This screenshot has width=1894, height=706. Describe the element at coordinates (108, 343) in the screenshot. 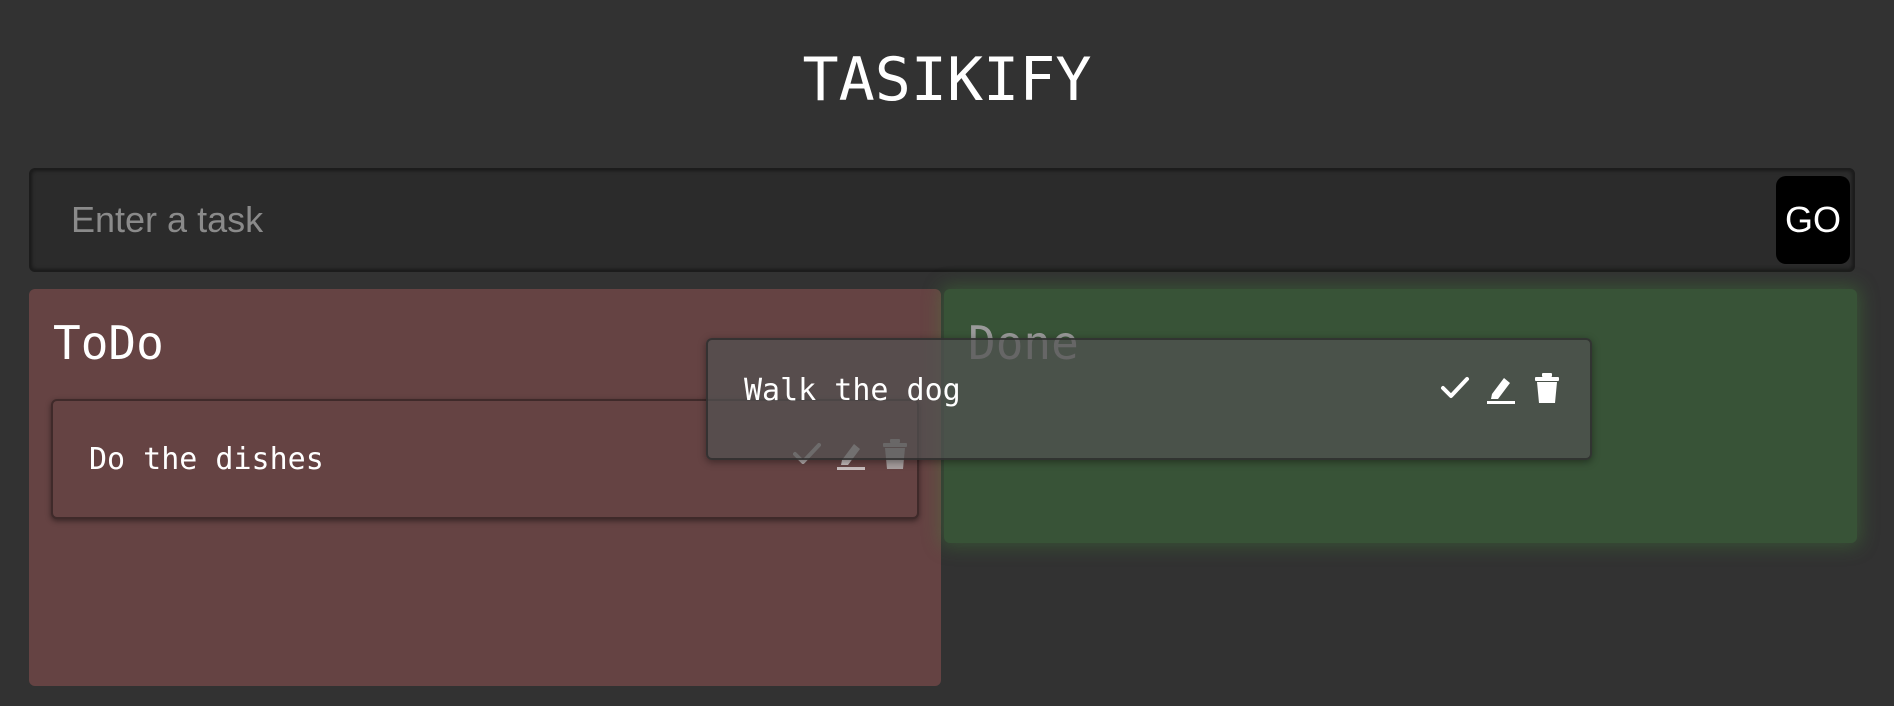

I see `todo-column-title: ToDo` at that location.